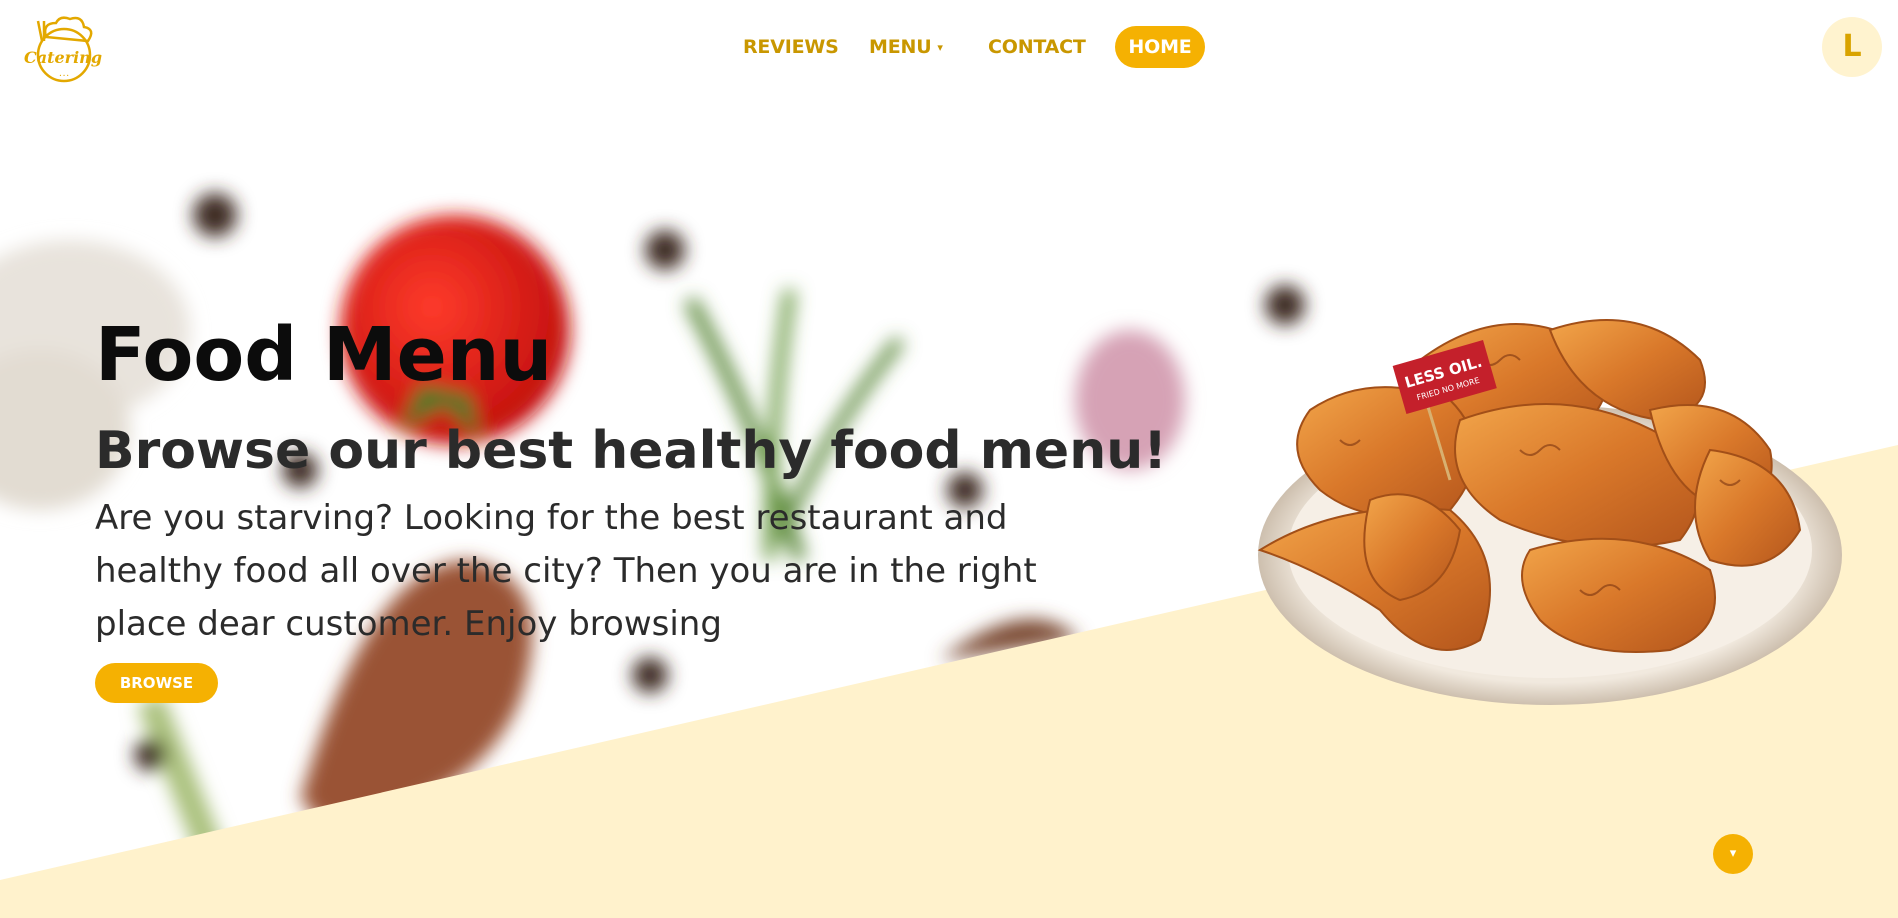 Image resolution: width=1898 pixels, height=918 pixels. I want to click on nav-menu: MENU ▾, so click(906, 47).